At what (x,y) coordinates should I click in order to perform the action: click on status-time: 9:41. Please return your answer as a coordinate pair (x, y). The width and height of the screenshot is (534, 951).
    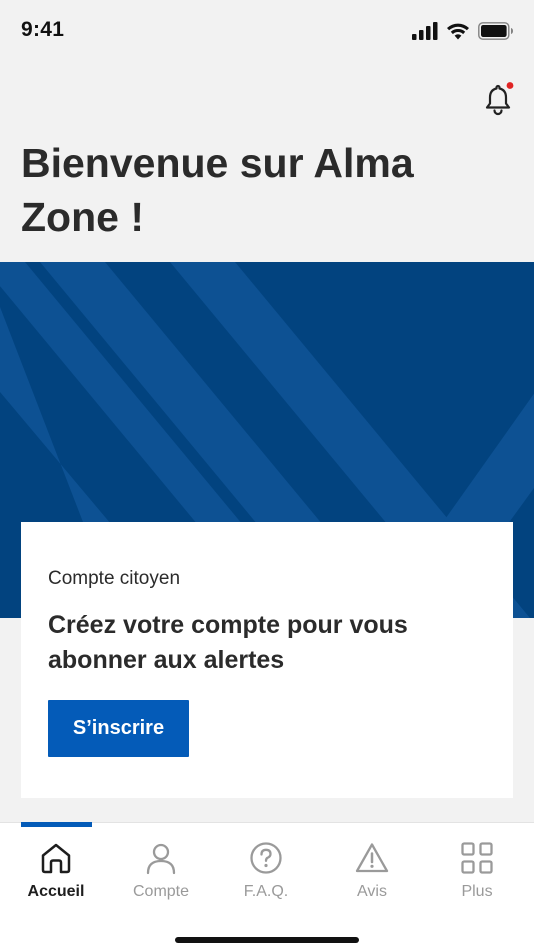
    Looking at the image, I should click on (43, 29).